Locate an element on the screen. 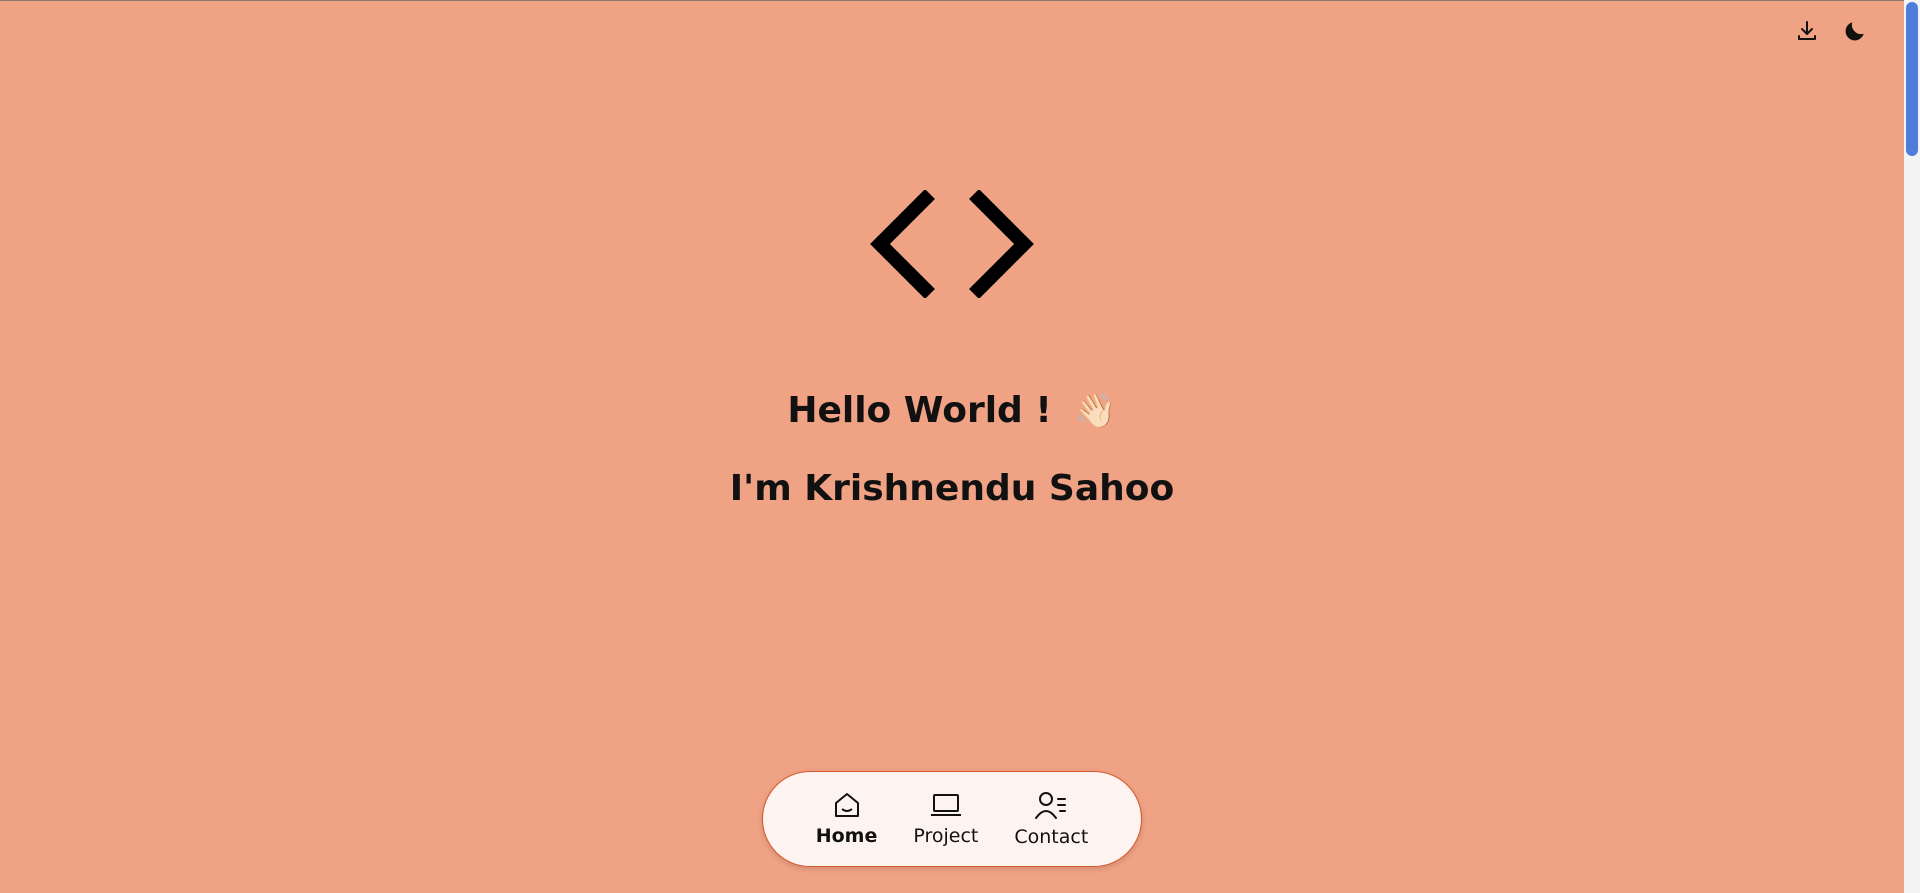  top-border is located at coordinates (952, 0).